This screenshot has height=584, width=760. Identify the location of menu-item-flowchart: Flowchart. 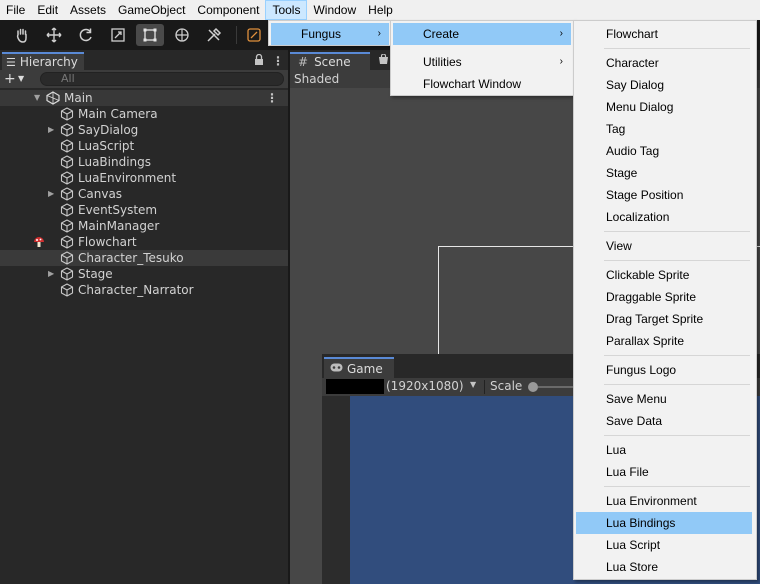
(664, 34).